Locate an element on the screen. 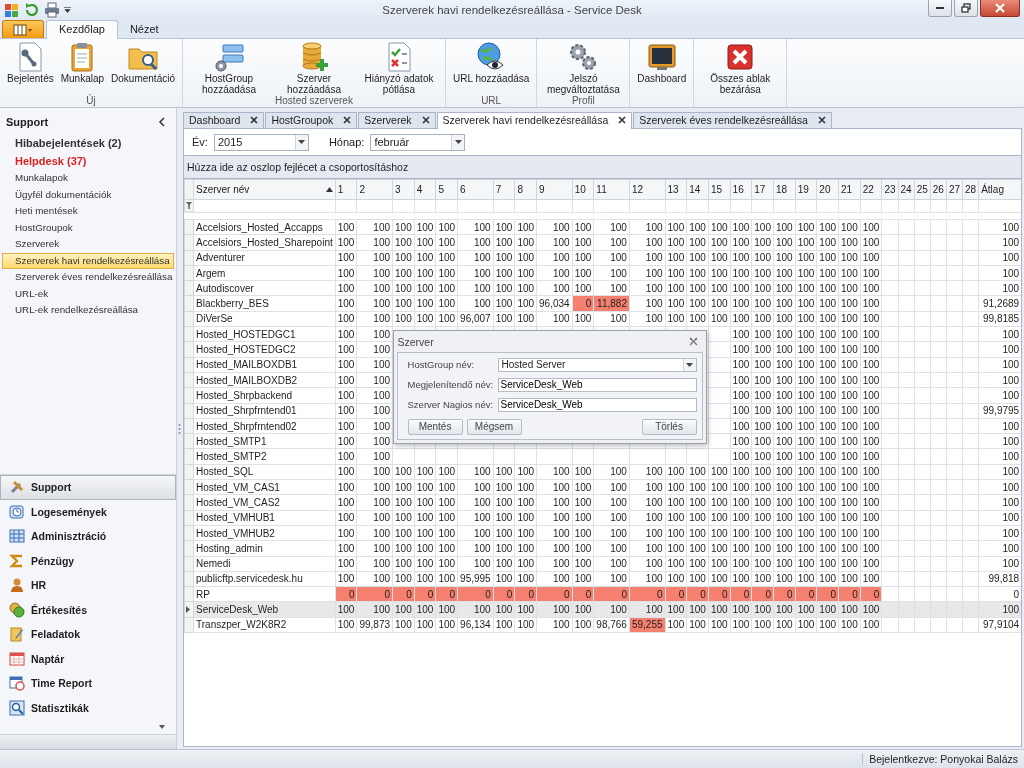 The height and width of the screenshot is (768, 1024). column-header: 2 is located at coordinates (374, 189).